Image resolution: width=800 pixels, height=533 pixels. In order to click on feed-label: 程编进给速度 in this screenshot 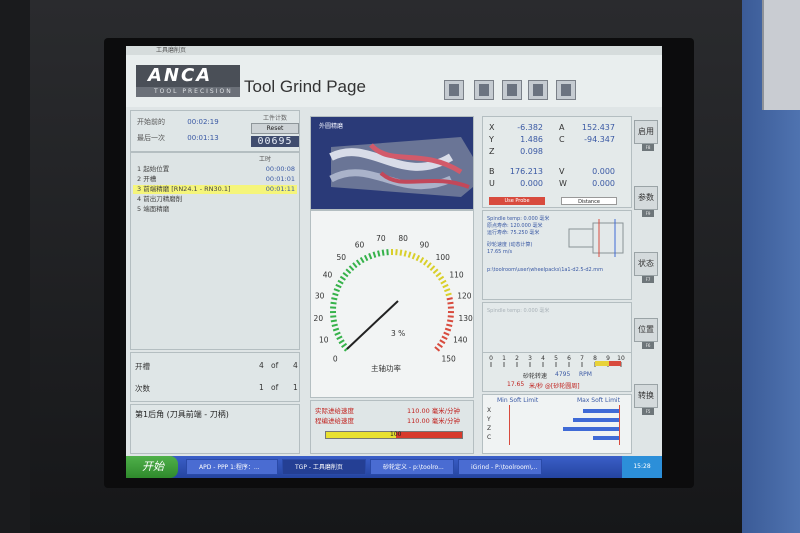, I will do `click(334, 421)`.